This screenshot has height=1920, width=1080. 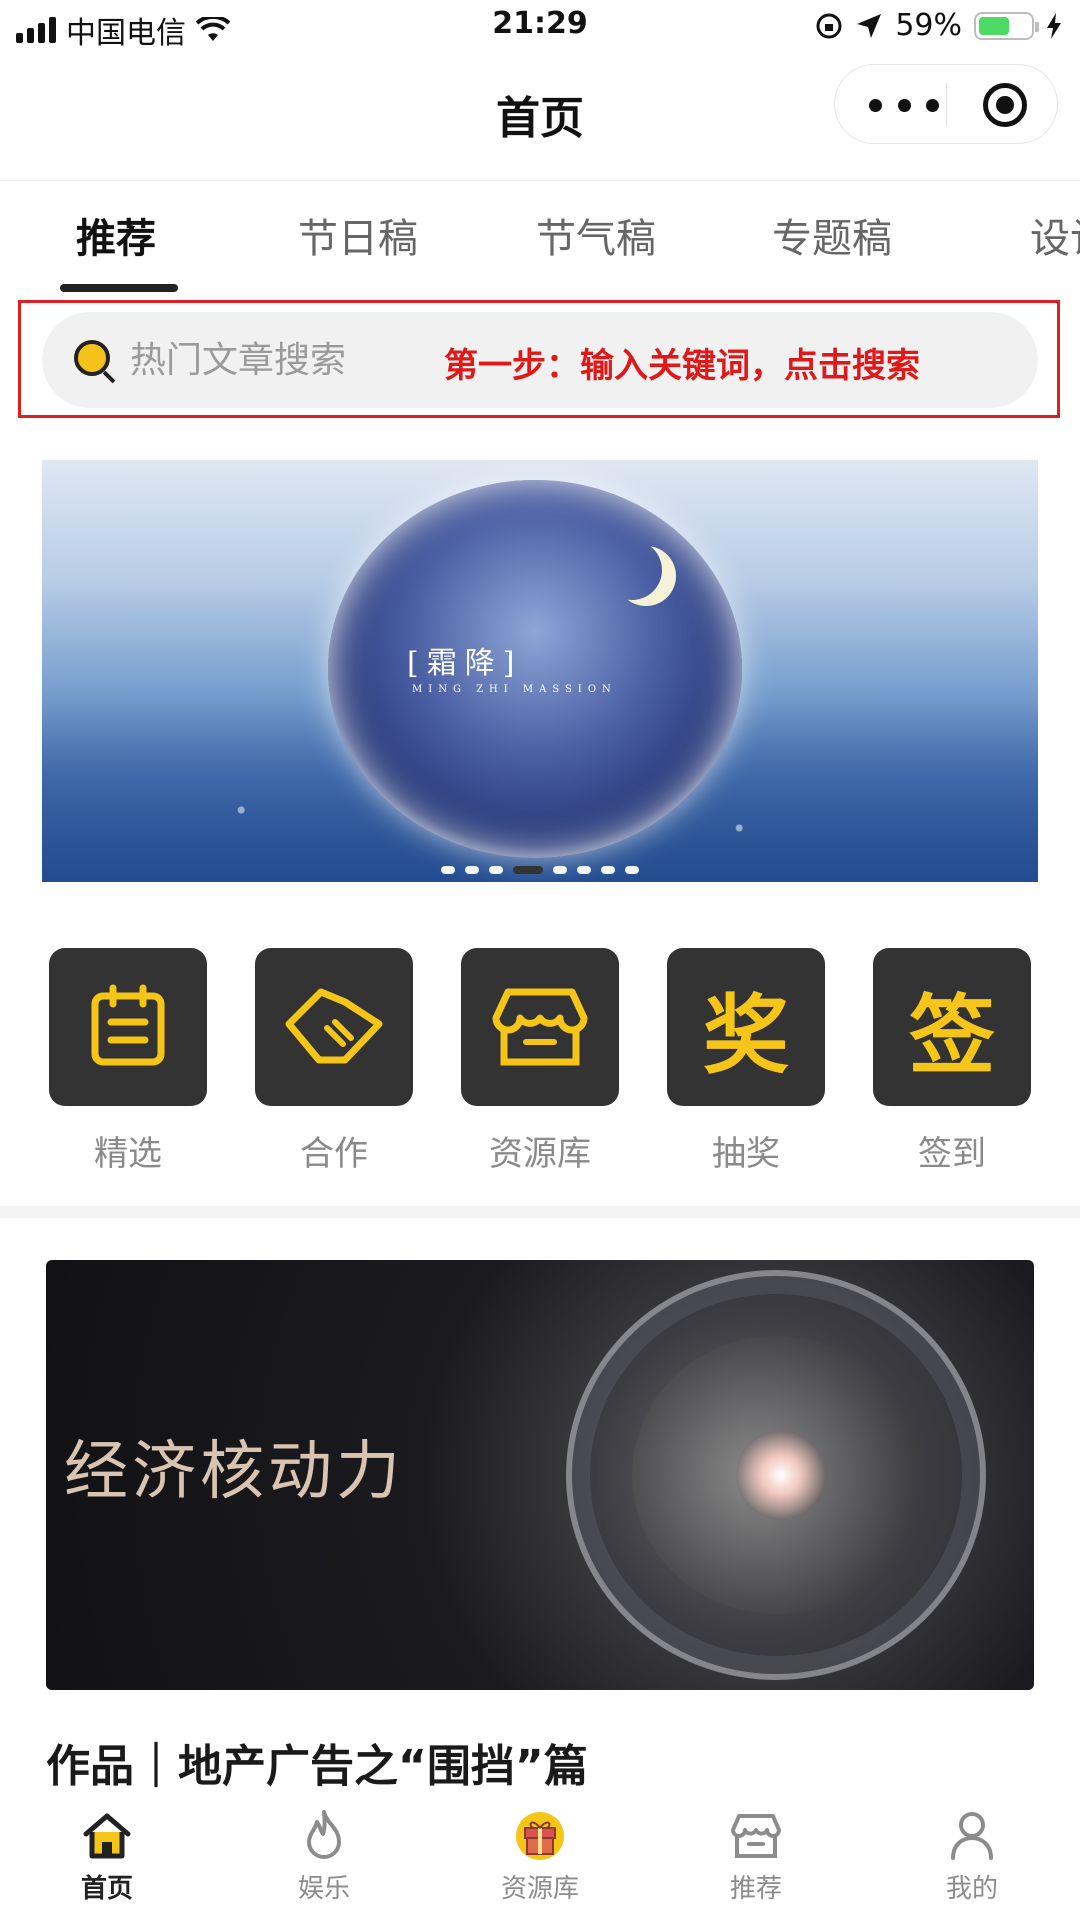 What do you see at coordinates (119, 288) in the screenshot?
I see `active-tab-indicator` at bounding box center [119, 288].